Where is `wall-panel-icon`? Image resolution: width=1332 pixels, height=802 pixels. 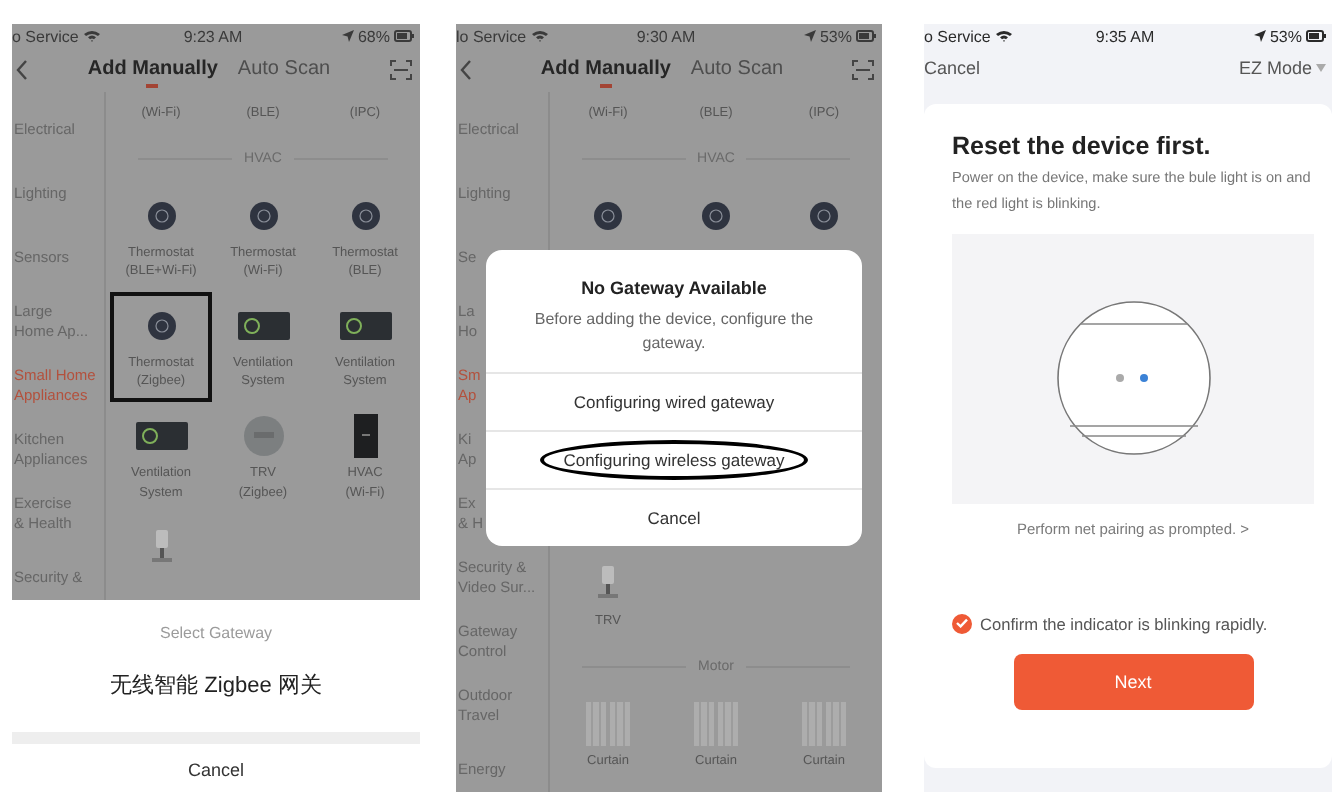 wall-panel-icon is located at coordinates (365, 436).